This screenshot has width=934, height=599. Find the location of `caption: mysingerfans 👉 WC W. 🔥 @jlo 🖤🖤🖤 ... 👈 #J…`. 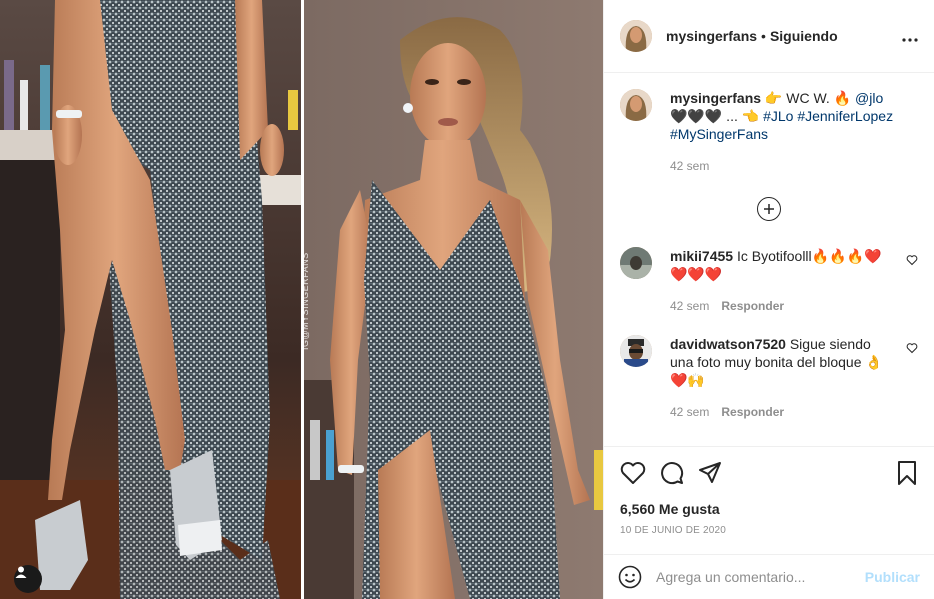

caption: mysingerfans 👉 WC W. 🔥 @jlo 🖤🖤🖤 ... 👈 #J… is located at coordinates (769, 116).